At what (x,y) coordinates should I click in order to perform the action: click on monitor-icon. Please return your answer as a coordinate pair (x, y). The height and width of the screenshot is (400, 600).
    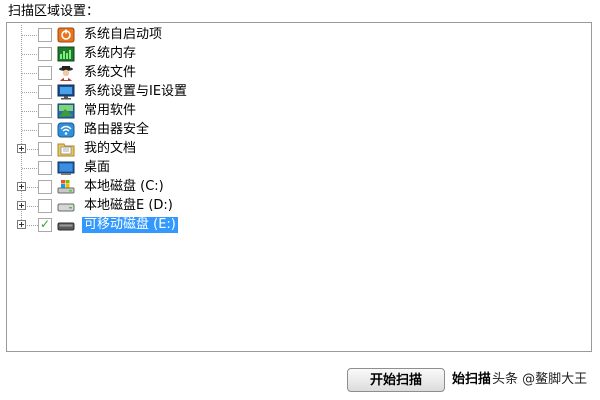
    Looking at the image, I should click on (66, 92).